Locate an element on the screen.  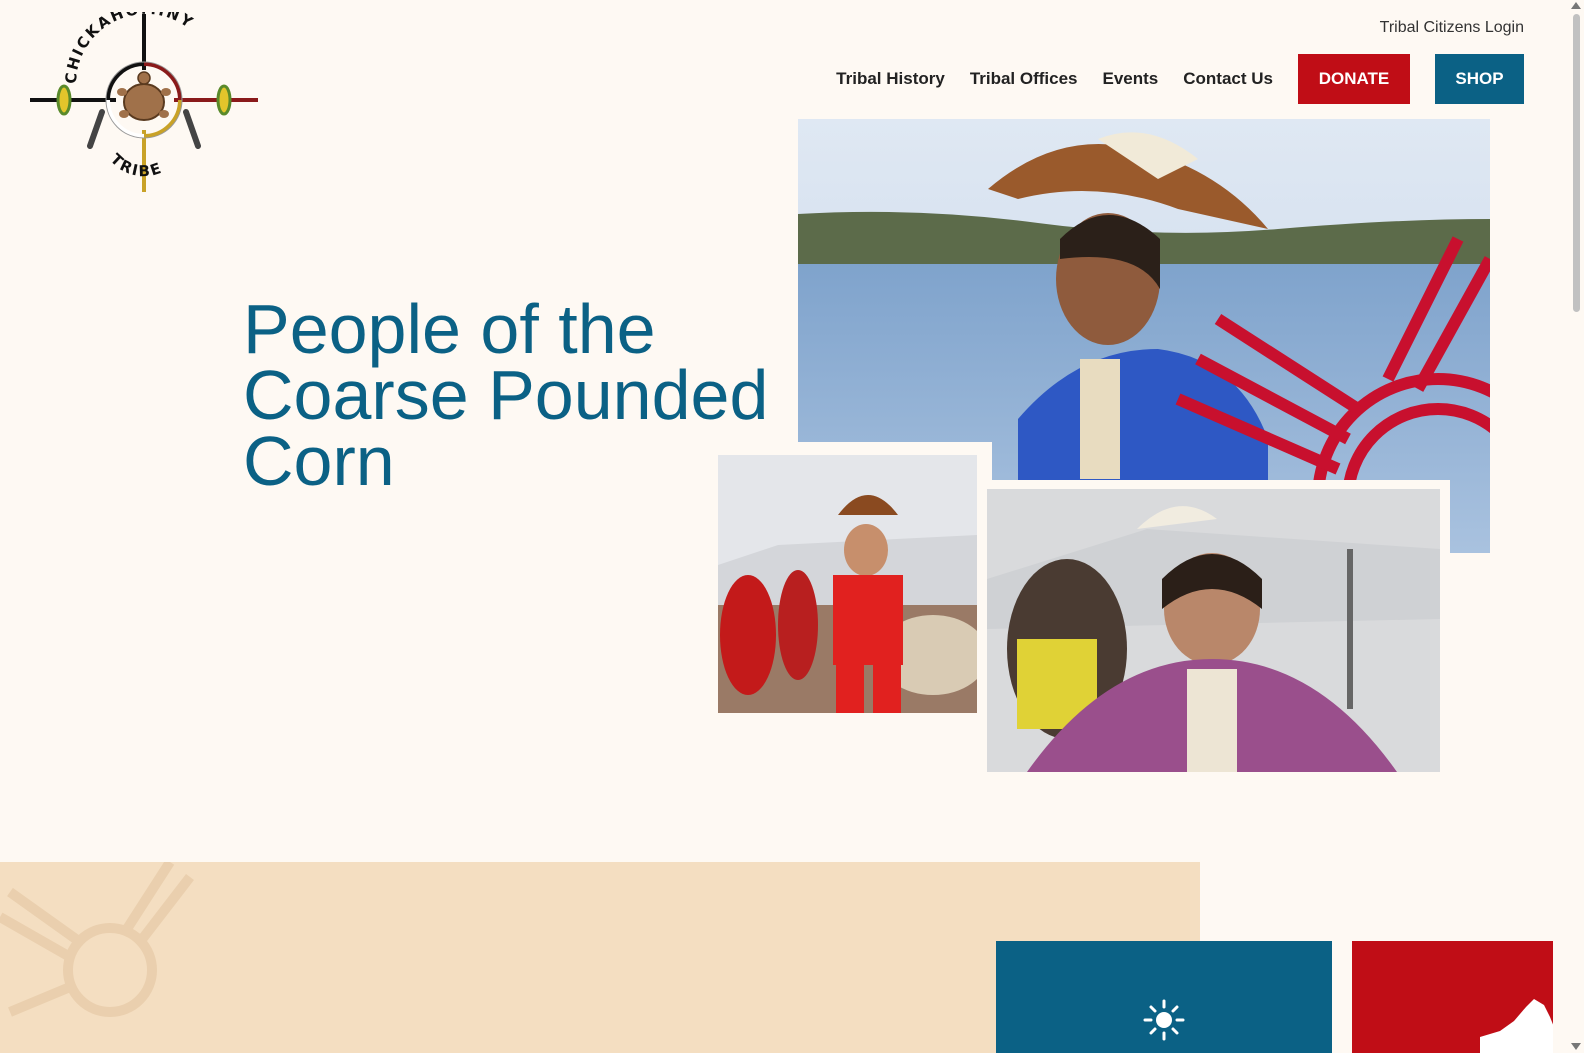
svg-text: TRIBE is located at coordinates (136, 165).